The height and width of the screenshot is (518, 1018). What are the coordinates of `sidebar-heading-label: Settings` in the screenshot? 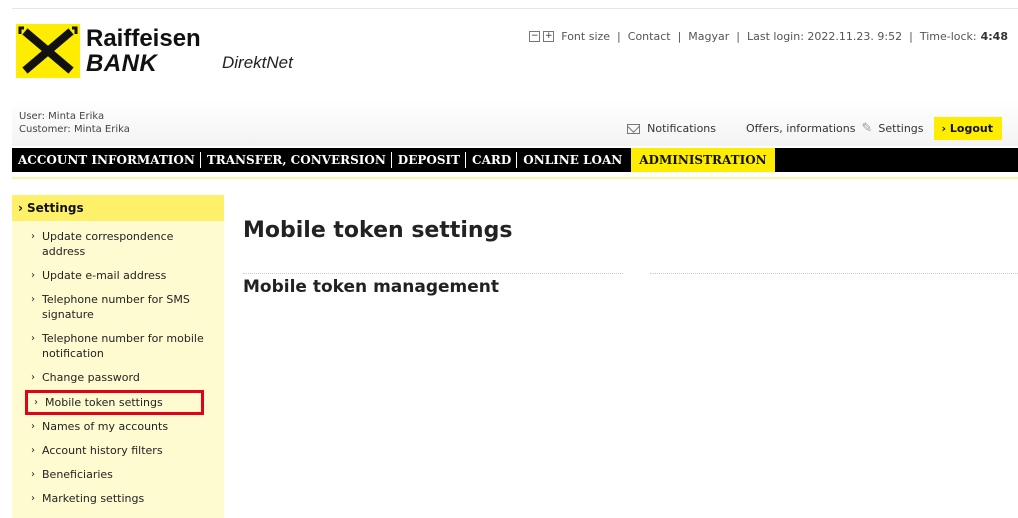 It's located at (55, 208).